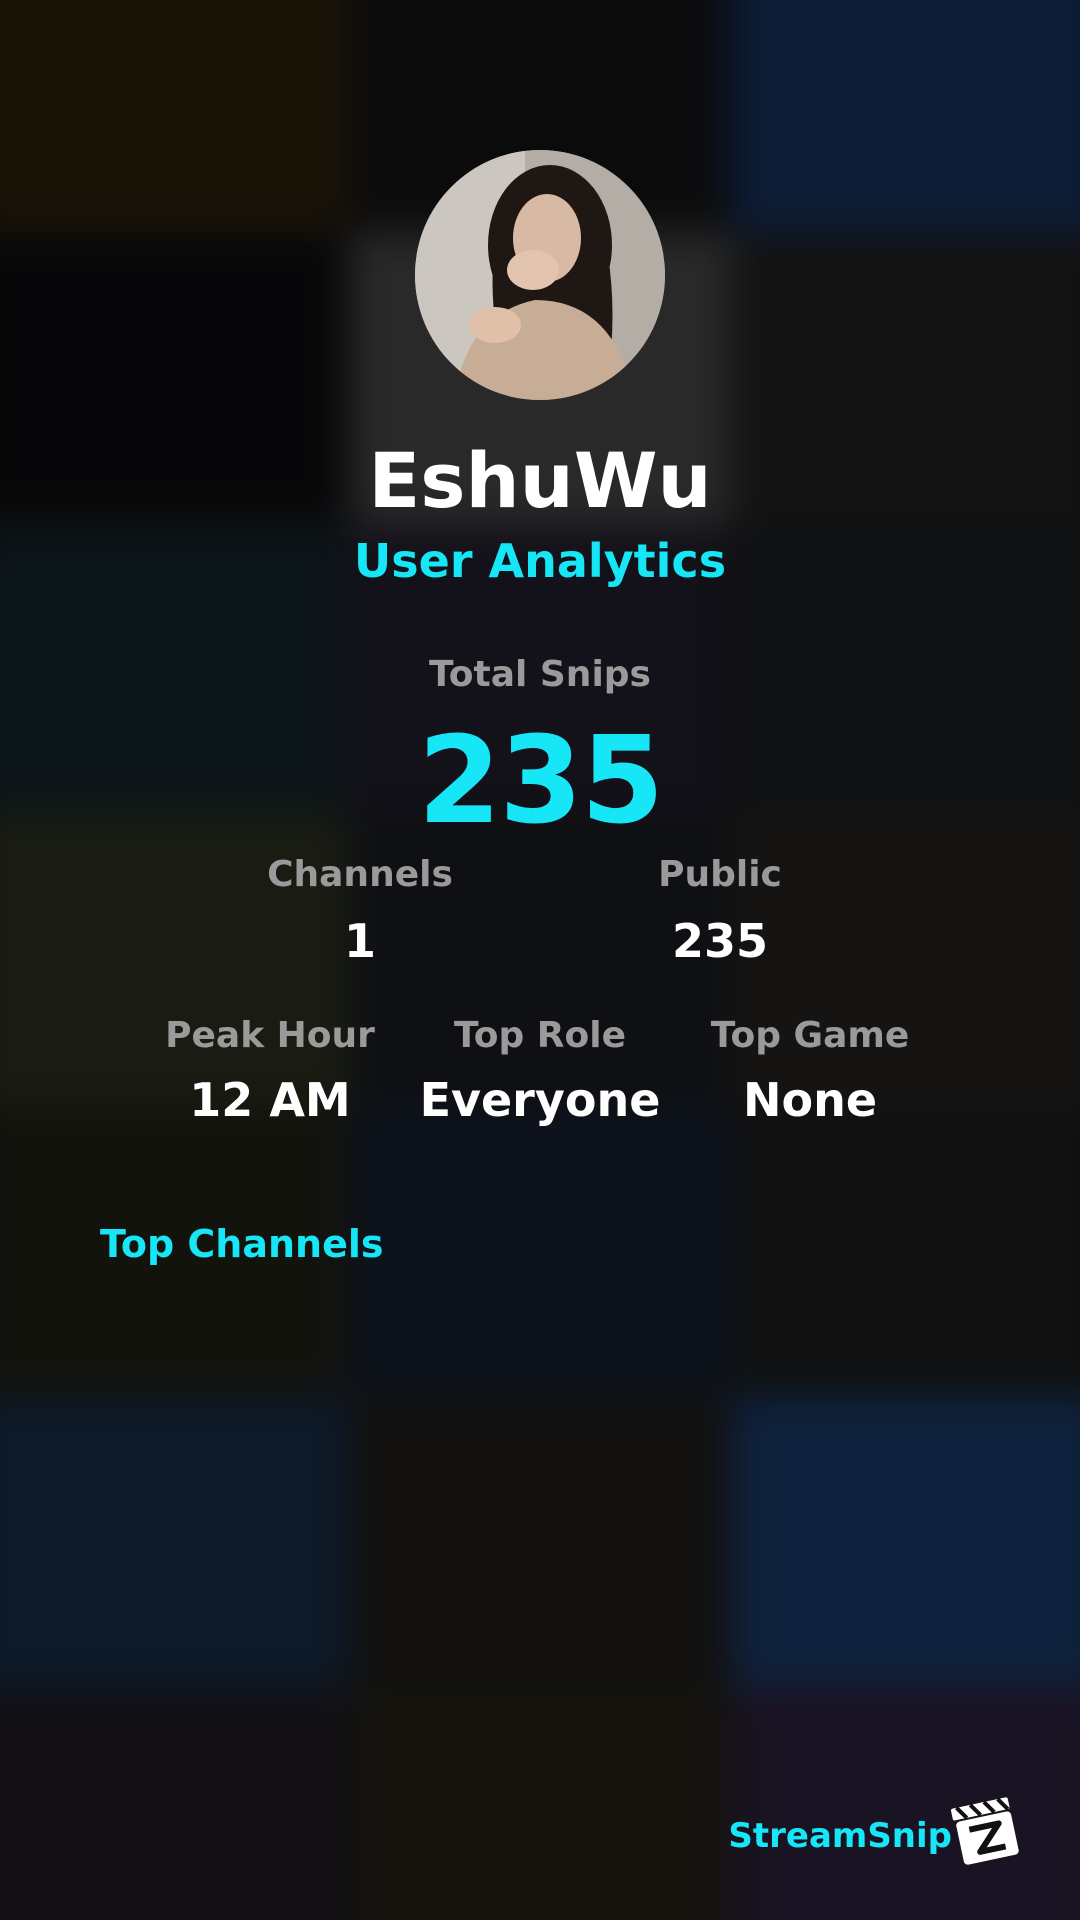  I want to click on peak-hour-label: Peak Hour, so click(270, 1035).